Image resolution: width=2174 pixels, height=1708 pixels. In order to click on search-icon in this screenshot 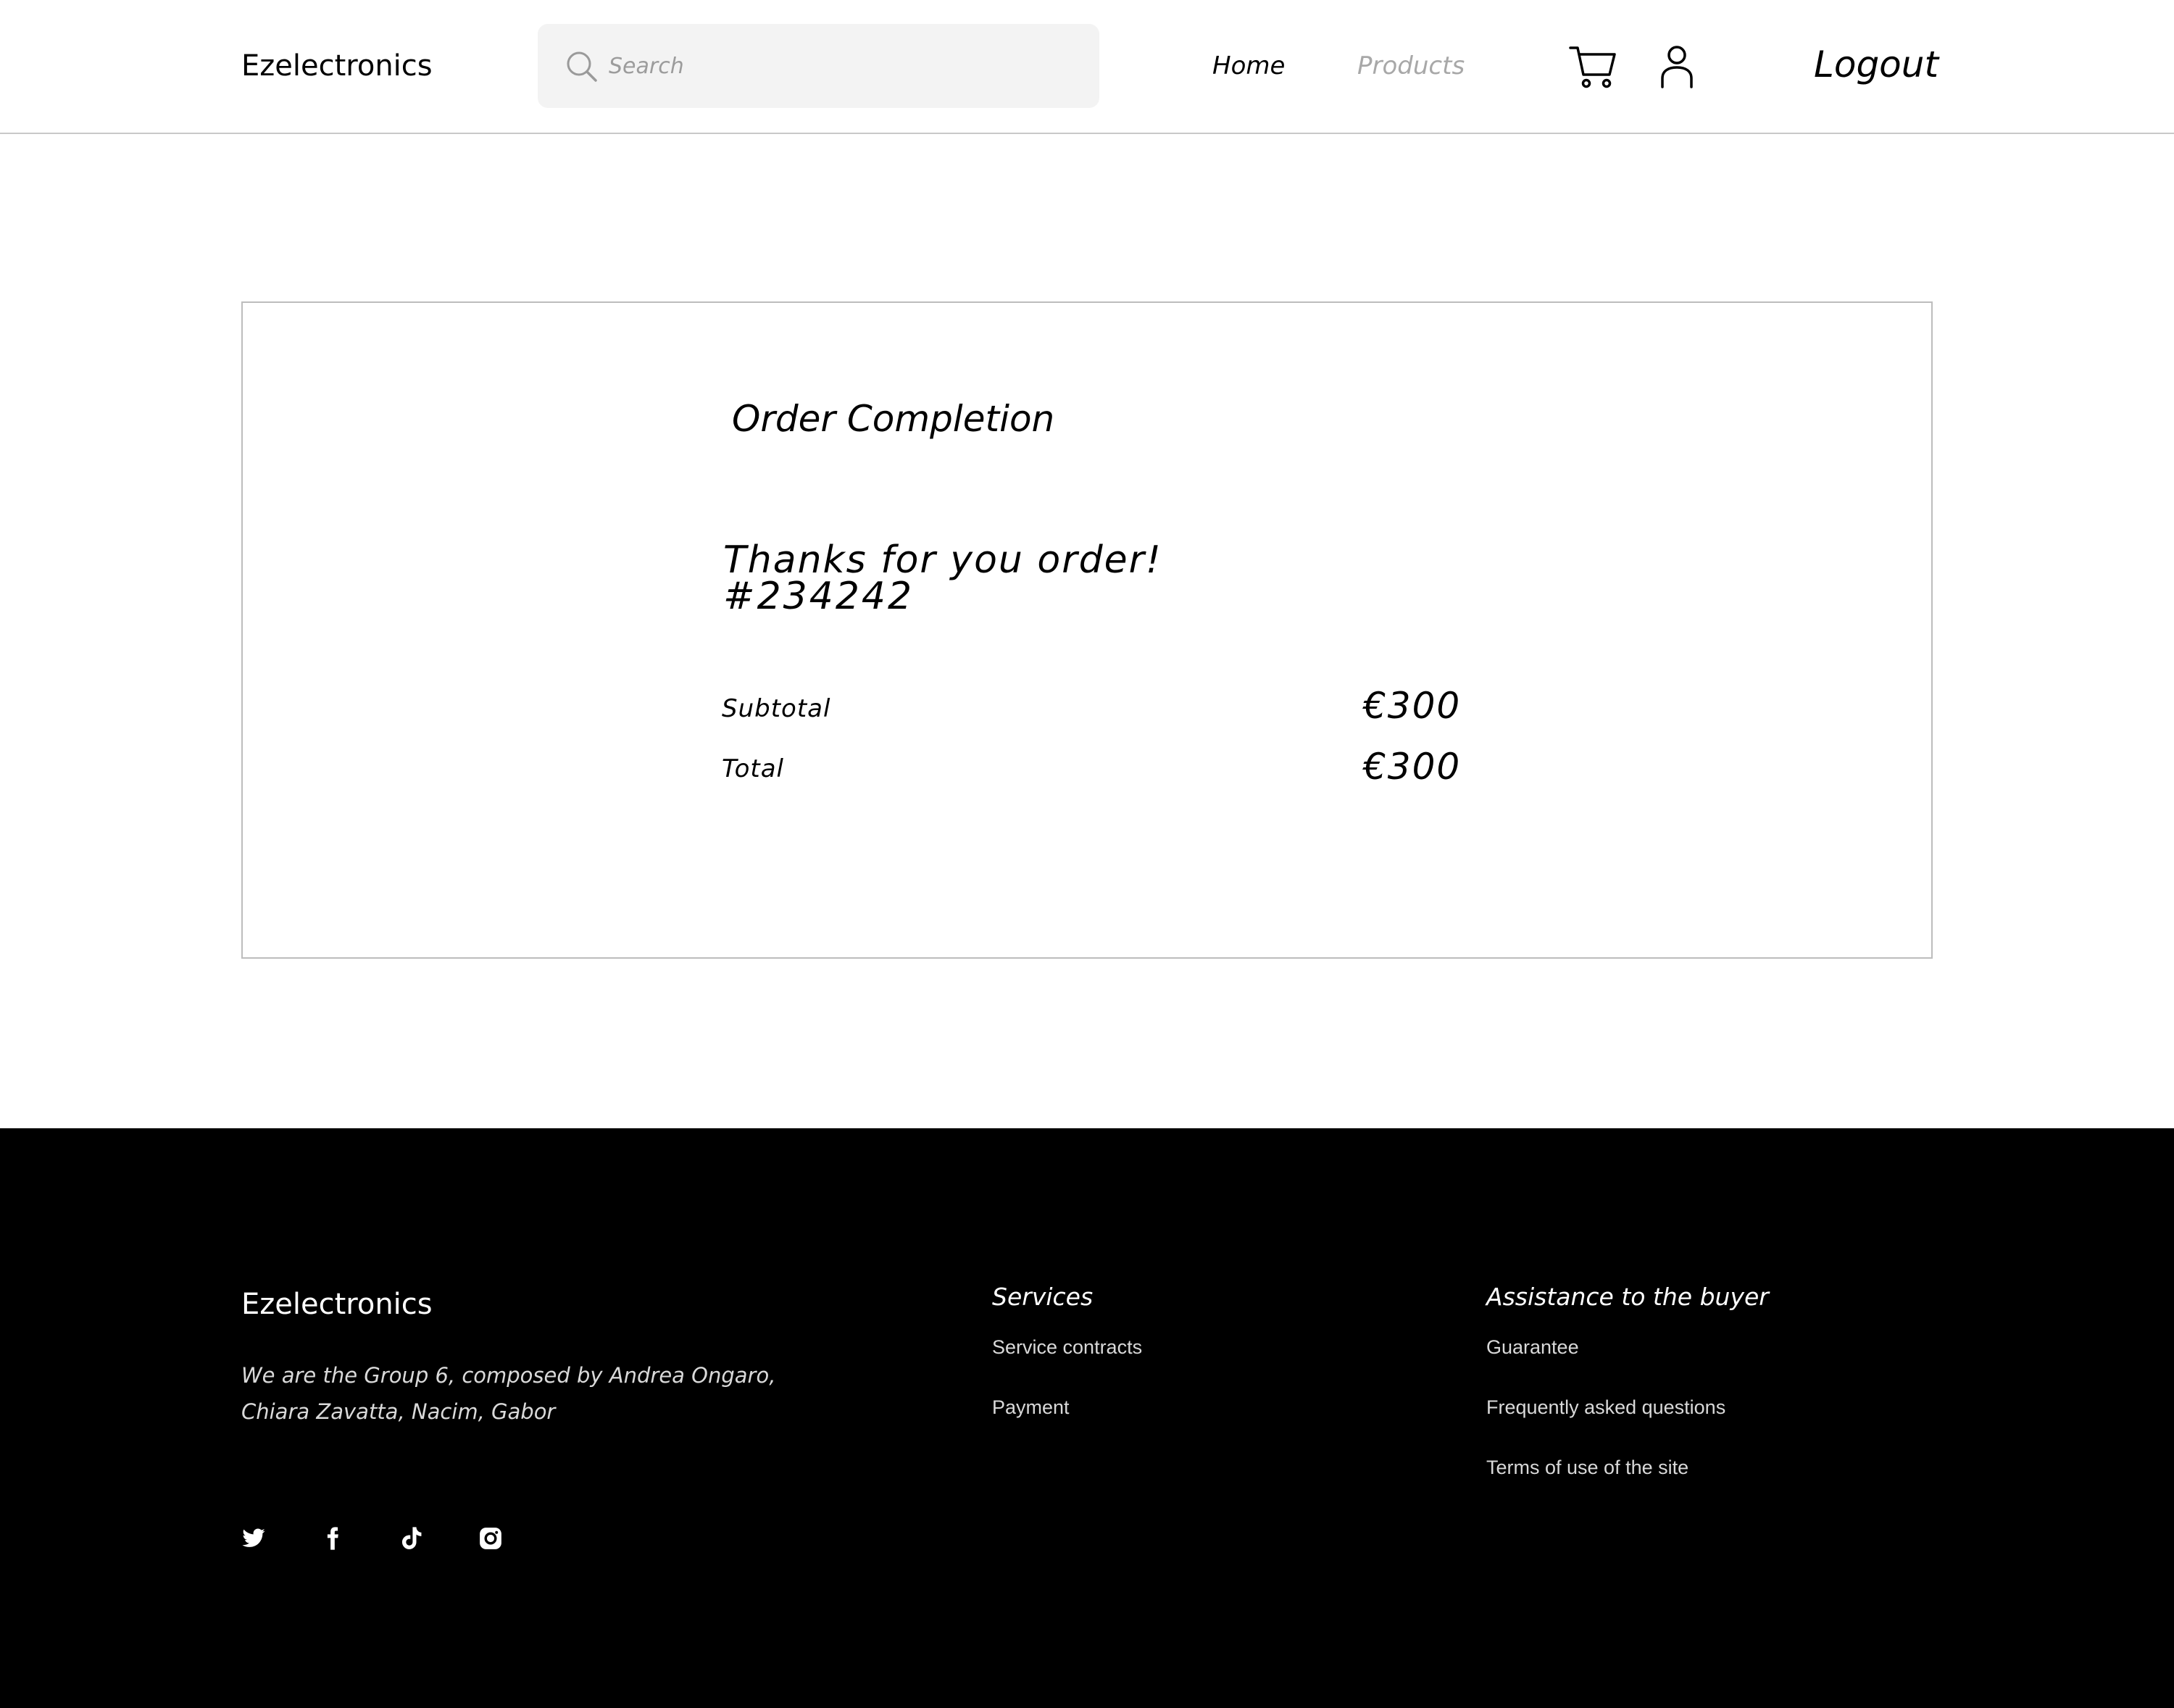, I will do `click(582, 66)`.